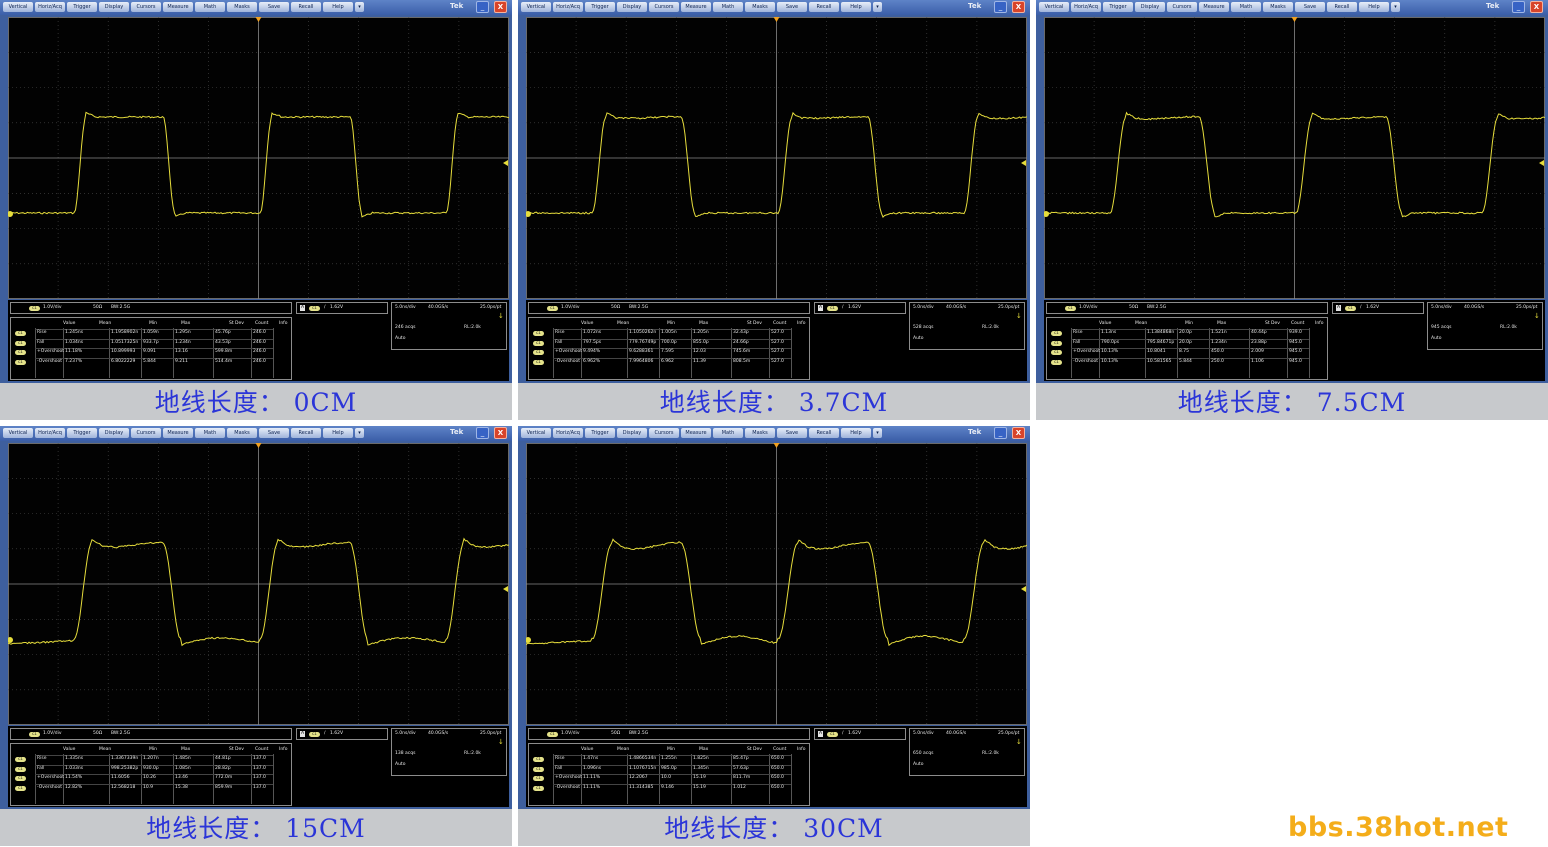 The image size is (1548, 847). What do you see at coordinates (183, 332) in the screenshot?
I see `measurement-max: 1.295n` at bounding box center [183, 332].